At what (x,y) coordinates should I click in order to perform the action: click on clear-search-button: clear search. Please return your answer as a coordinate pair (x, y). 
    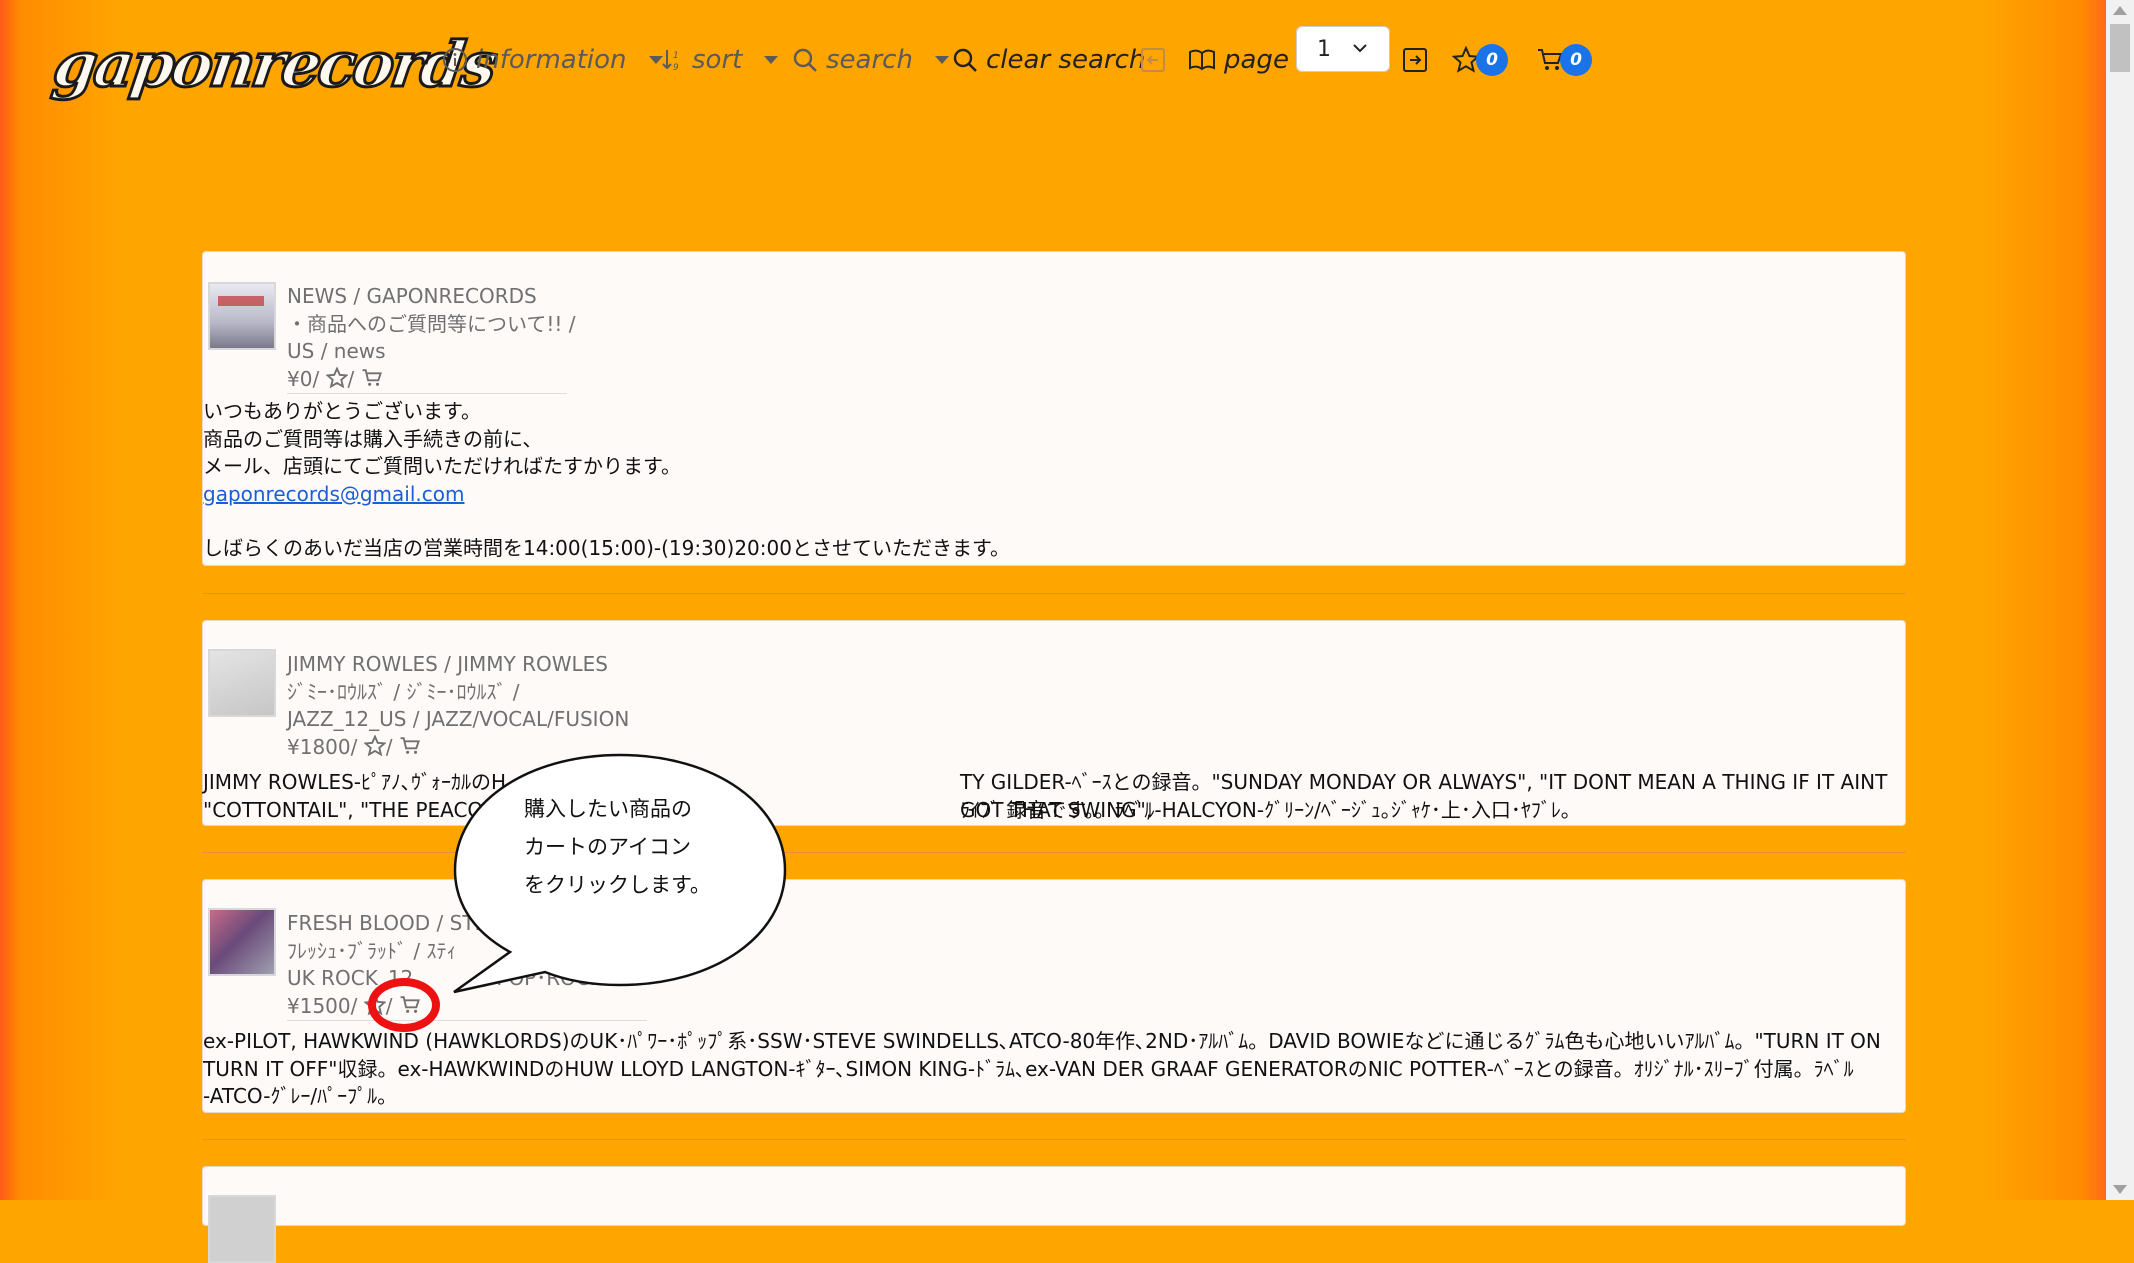
    Looking at the image, I should click on (1048, 60).